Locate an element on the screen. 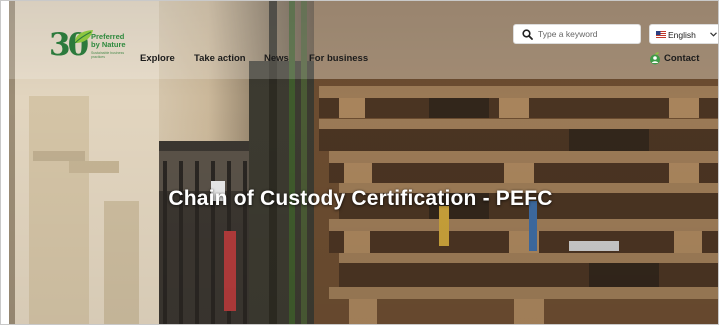 The width and height of the screenshot is (719, 325). nav-item-news: News is located at coordinates (276, 58).